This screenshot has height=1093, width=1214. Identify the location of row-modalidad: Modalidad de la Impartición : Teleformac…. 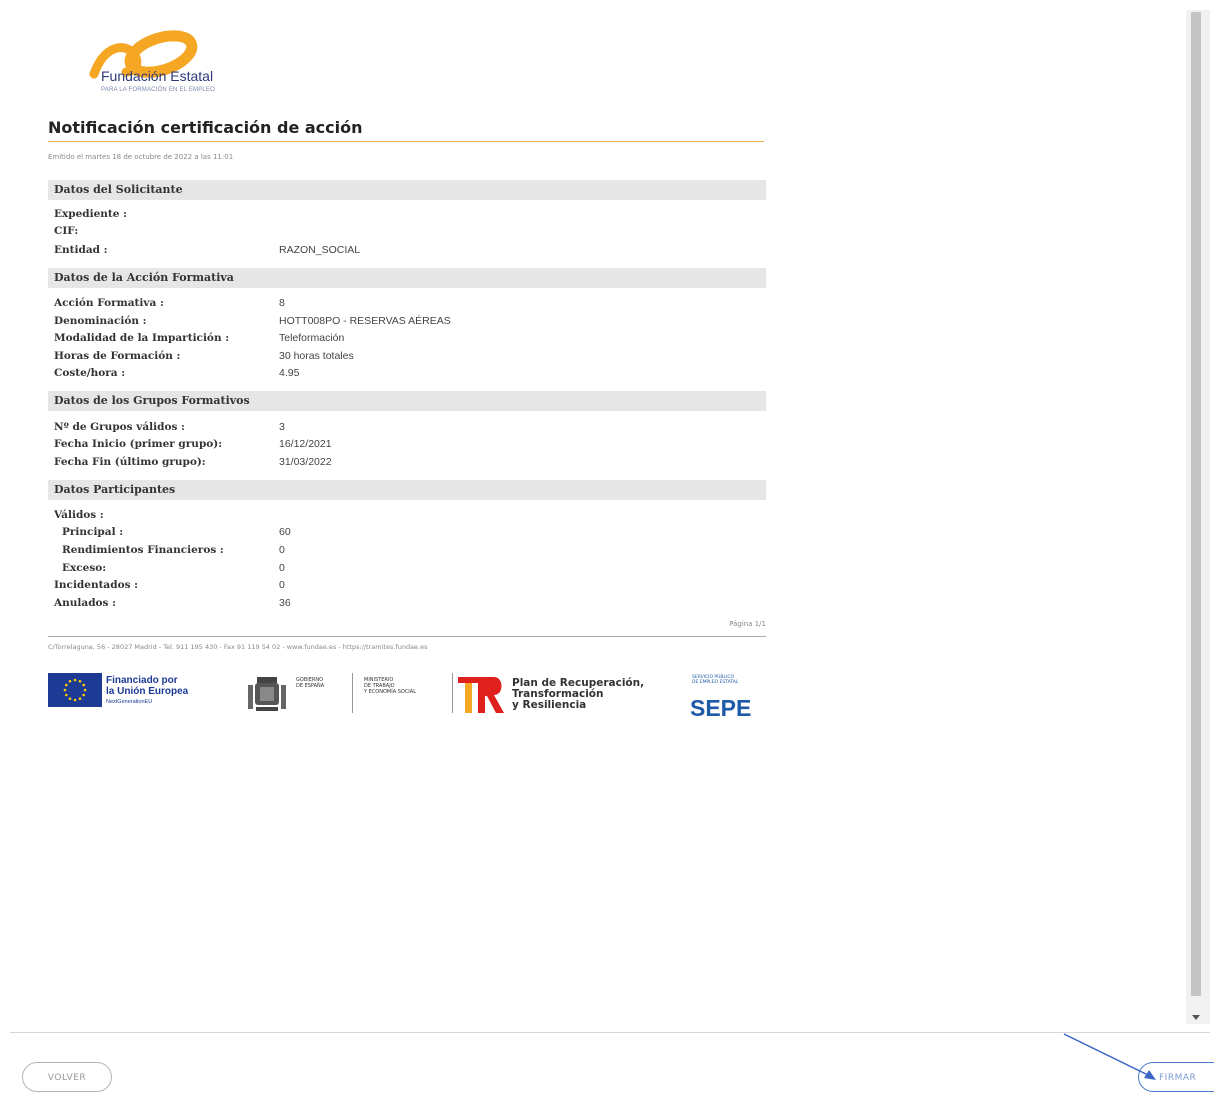
(404, 338).